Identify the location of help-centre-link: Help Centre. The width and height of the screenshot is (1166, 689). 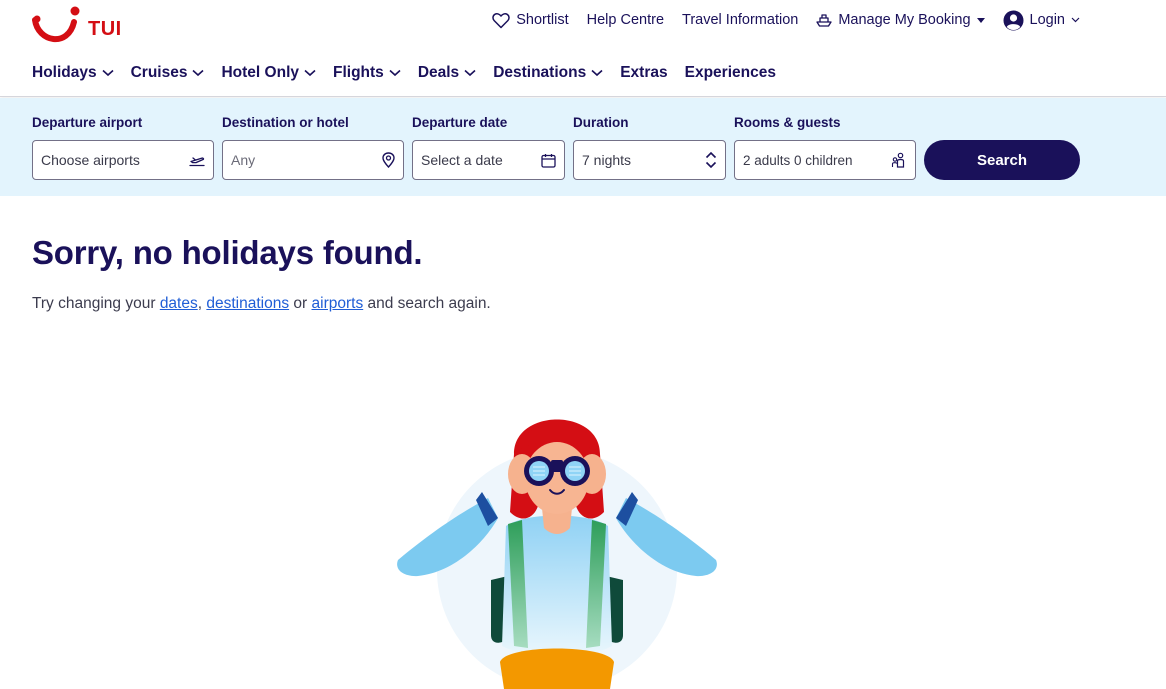
(625, 20).